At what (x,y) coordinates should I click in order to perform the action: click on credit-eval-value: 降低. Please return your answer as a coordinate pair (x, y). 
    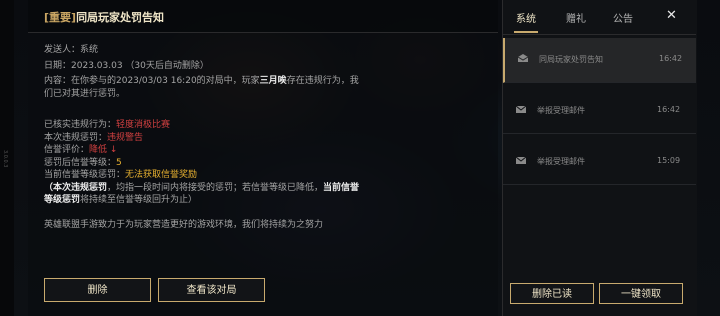
    Looking at the image, I should click on (98, 150).